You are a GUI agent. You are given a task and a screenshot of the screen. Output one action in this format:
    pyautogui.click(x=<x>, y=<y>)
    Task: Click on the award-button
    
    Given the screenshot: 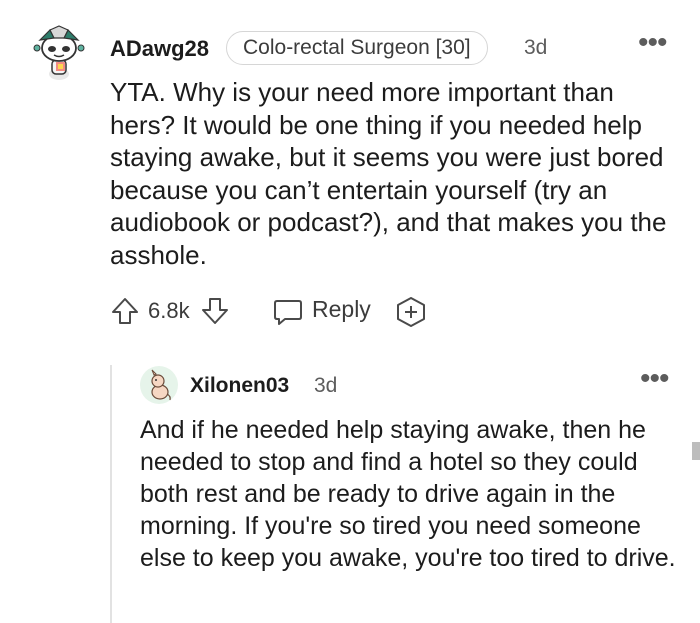 What is the action you would take?
    pyautogui.click(x=411, y=314)
    